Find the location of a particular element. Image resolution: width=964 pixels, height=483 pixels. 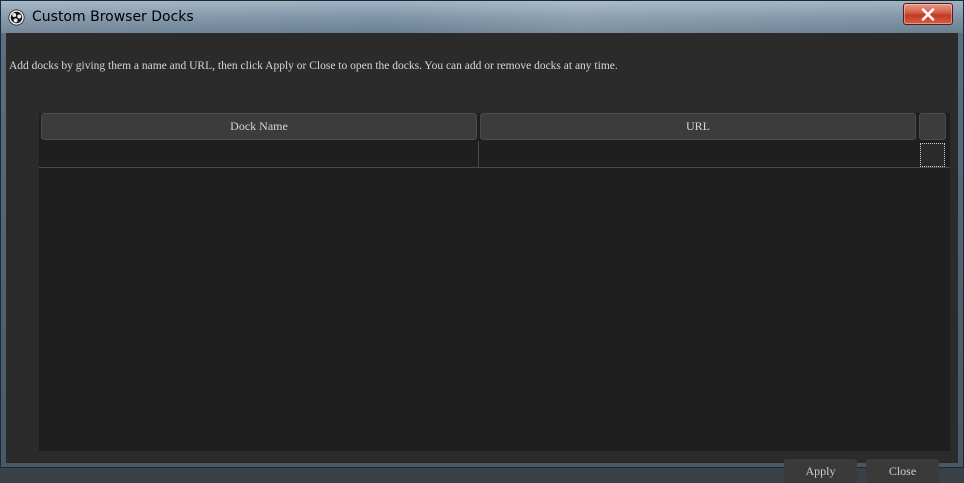

obs-logo-icon is located at coordinates (16, 17).